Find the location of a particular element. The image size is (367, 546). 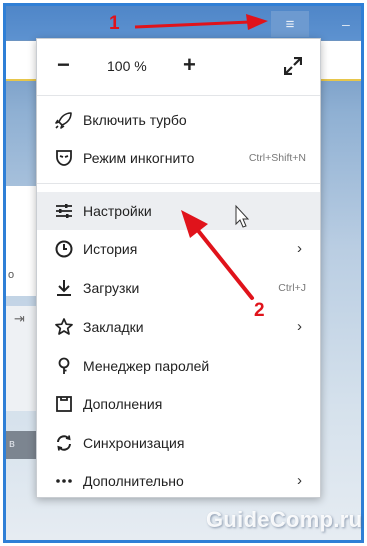

main-menu-button: ≡ is located at coordinates (290, 24).